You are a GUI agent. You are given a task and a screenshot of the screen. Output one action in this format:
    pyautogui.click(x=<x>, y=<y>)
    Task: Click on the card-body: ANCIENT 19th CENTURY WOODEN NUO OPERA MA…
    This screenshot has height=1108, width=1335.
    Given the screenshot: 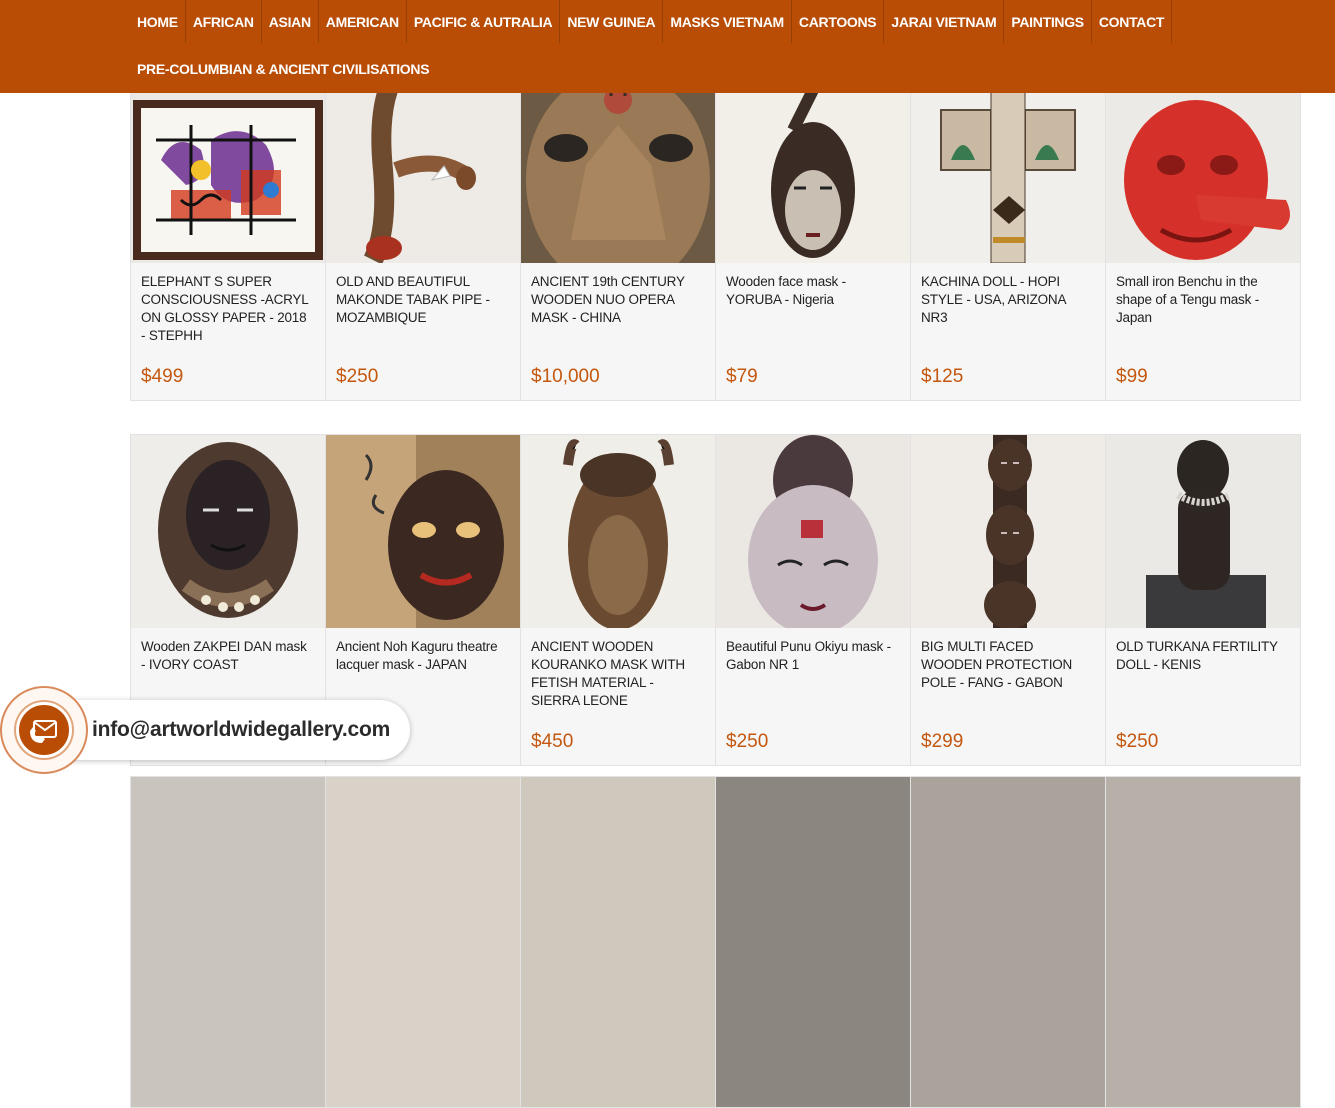 What is the action you would take?
    pyautogui.click(x=618, y=331)
    